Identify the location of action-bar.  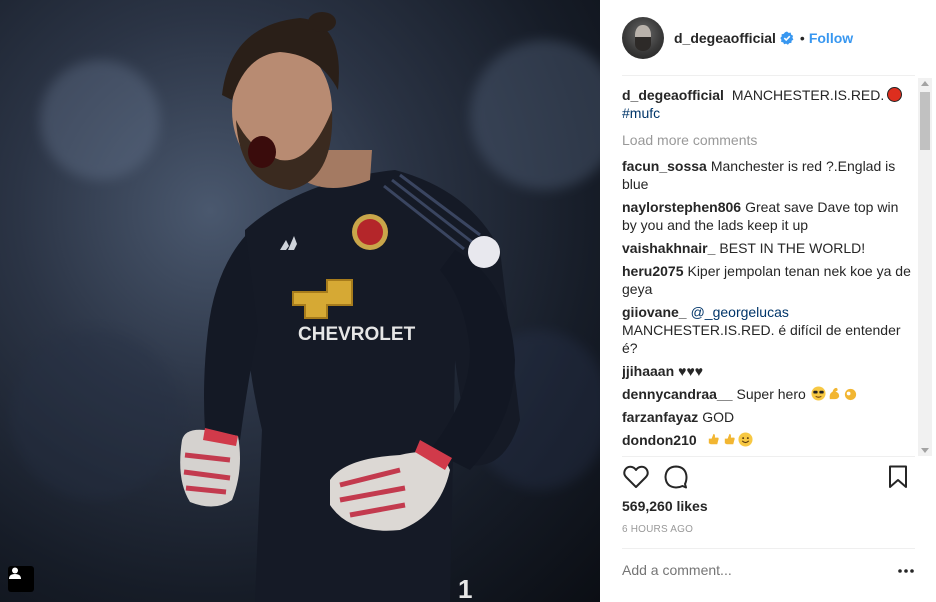
(769, 478).